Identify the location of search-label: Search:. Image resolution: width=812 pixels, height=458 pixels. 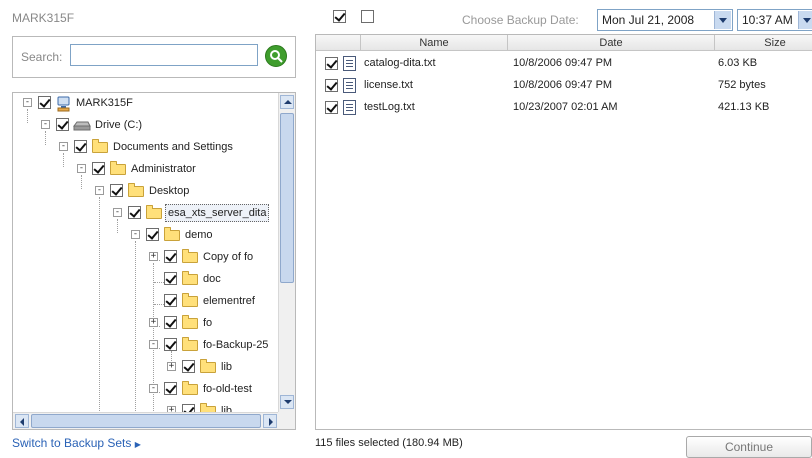
(42, 57).